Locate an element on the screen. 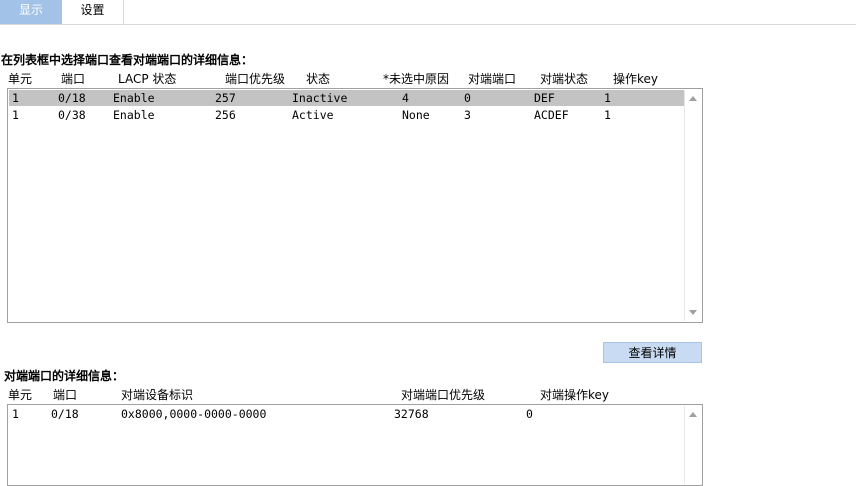  cell-status: Inactive is located at coordinates (320, 98).